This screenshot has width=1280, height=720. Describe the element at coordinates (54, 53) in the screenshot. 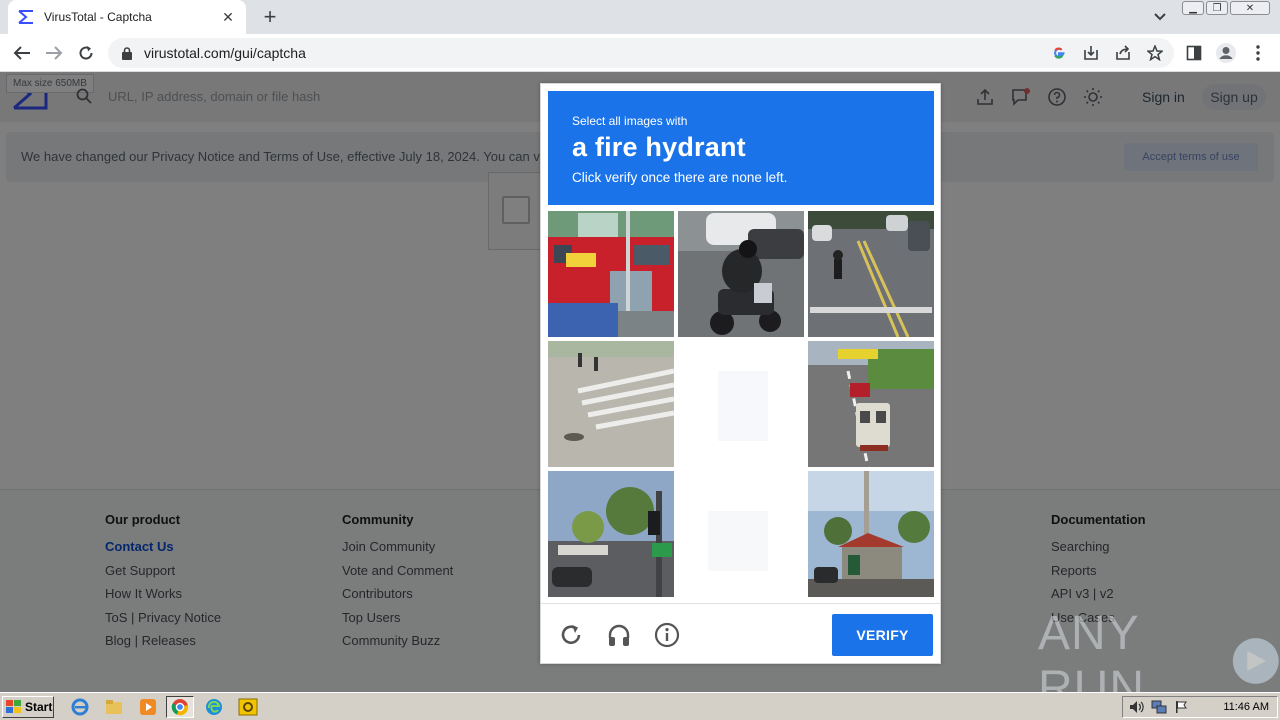

I see `forward-icon` at that location.